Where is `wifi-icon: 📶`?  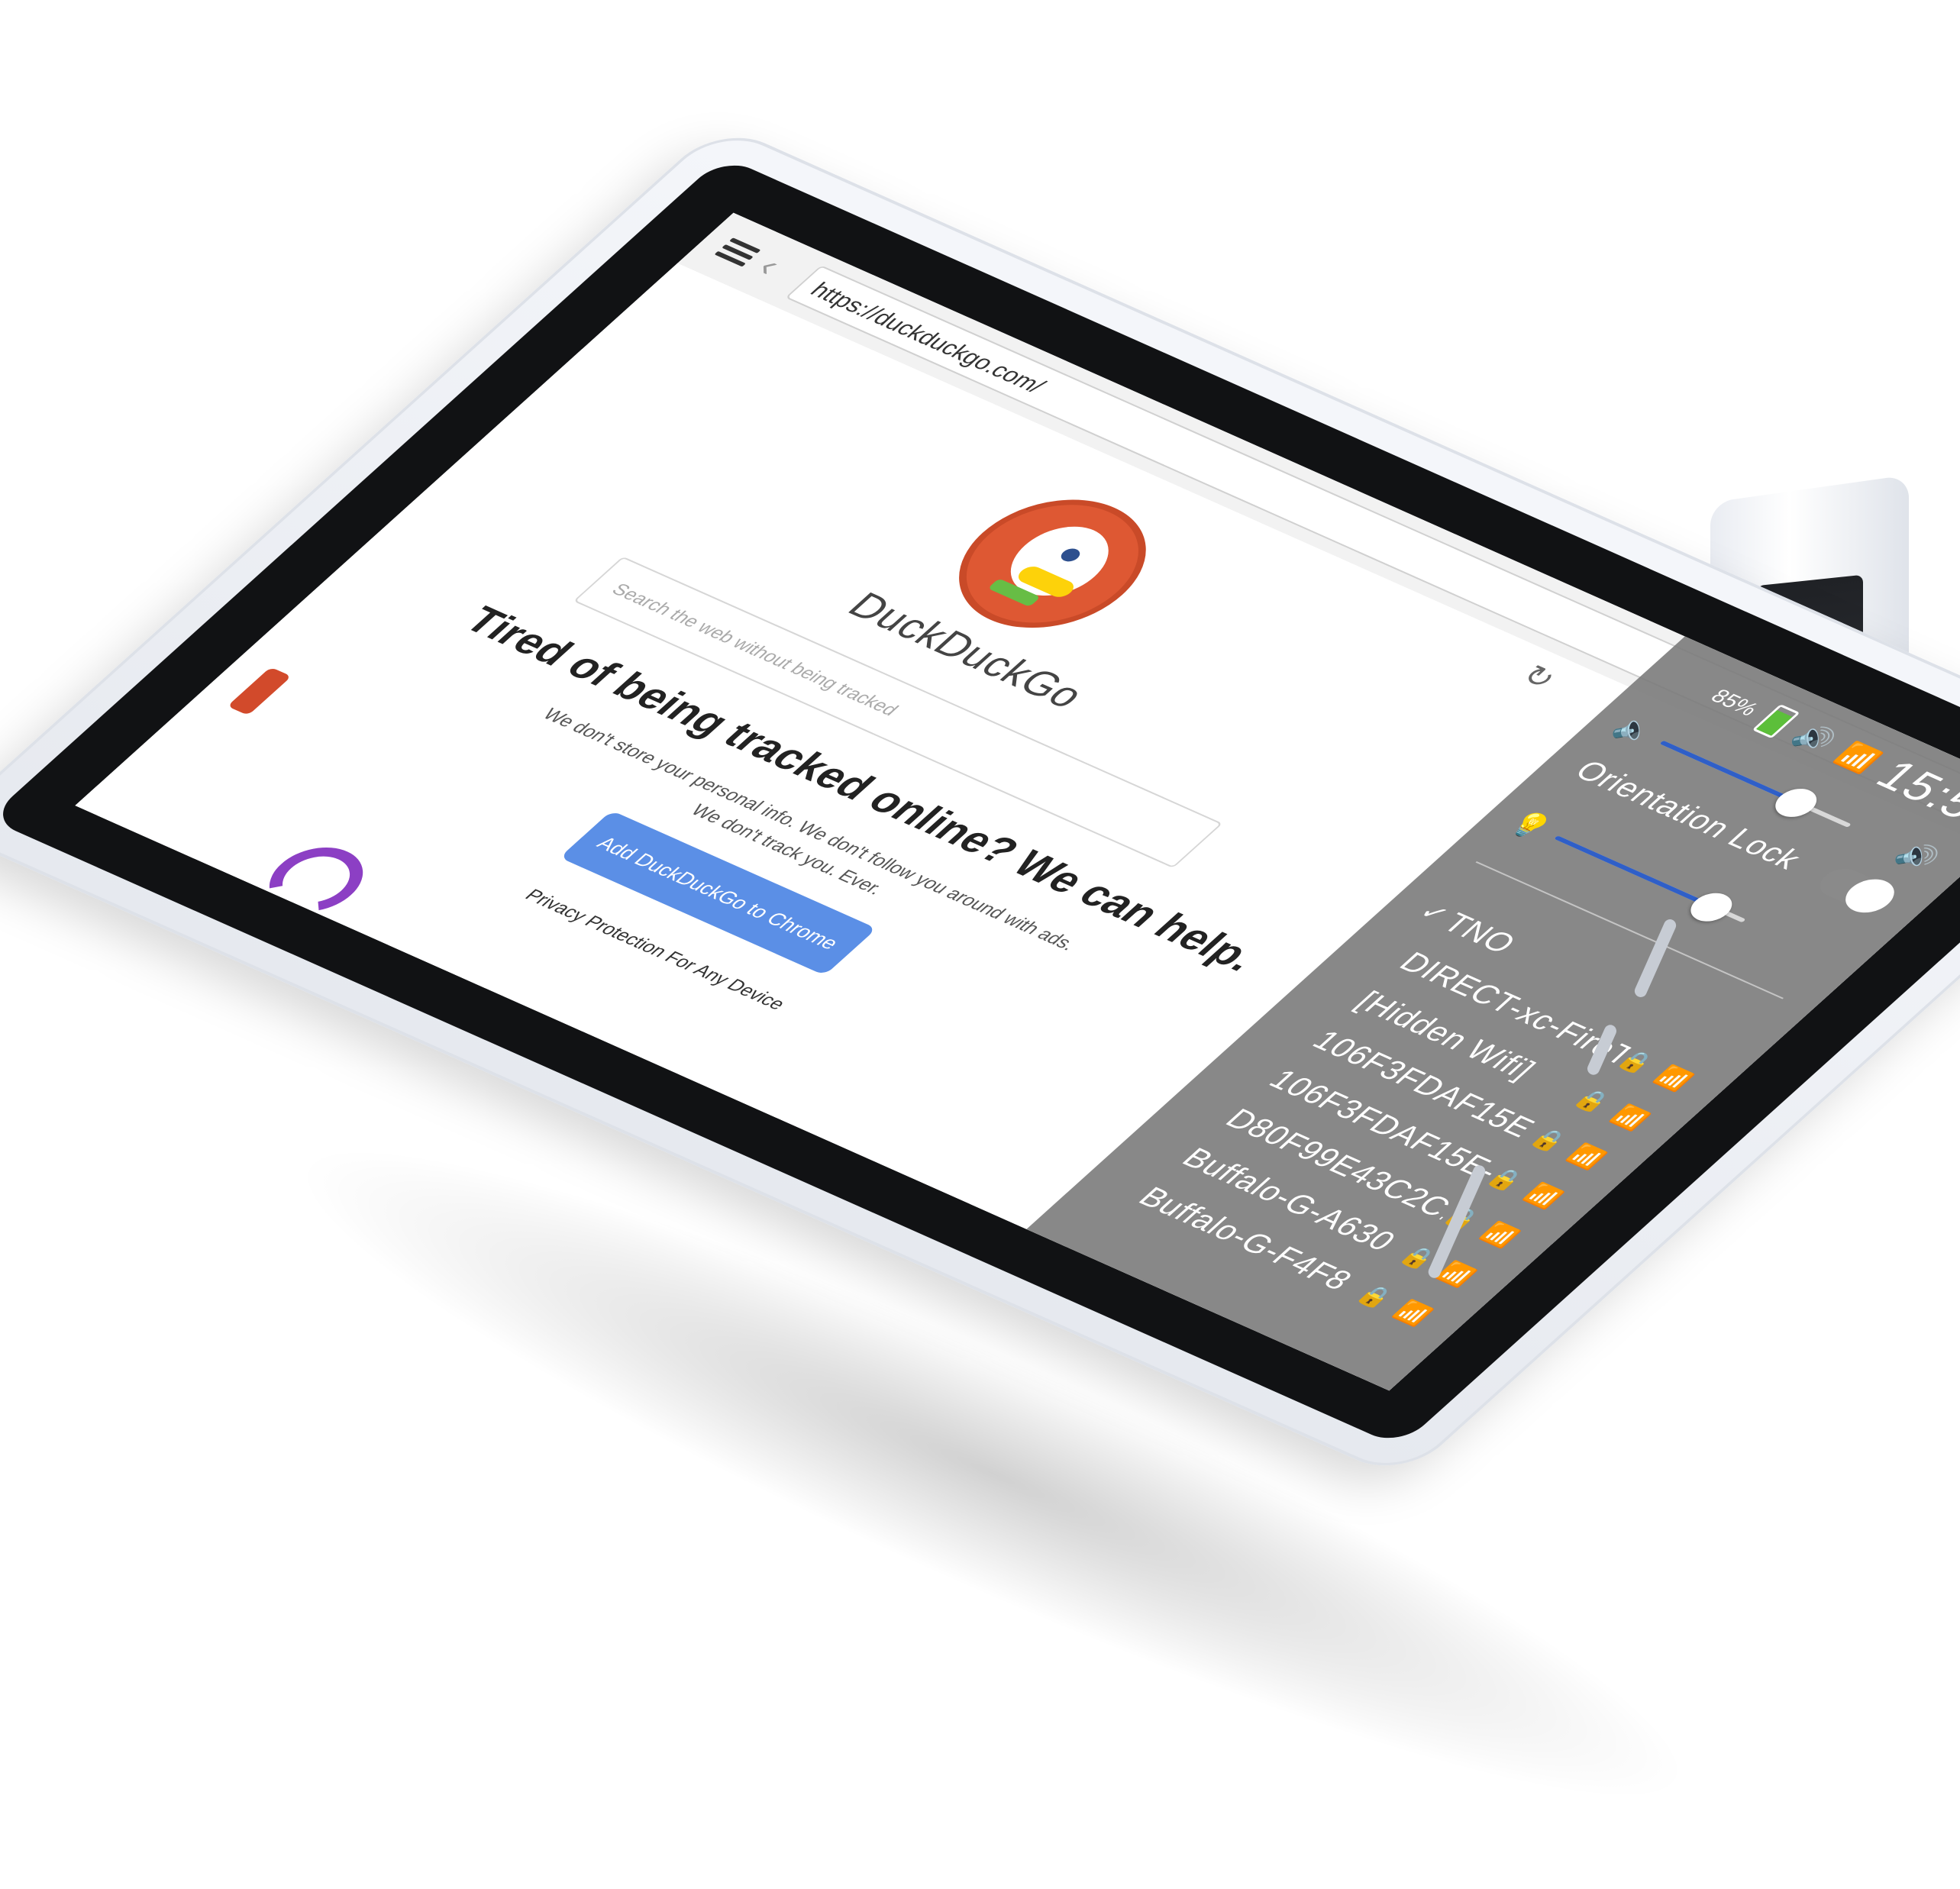 wifi-icon: 📶 is located at coordinates (1858, 757).